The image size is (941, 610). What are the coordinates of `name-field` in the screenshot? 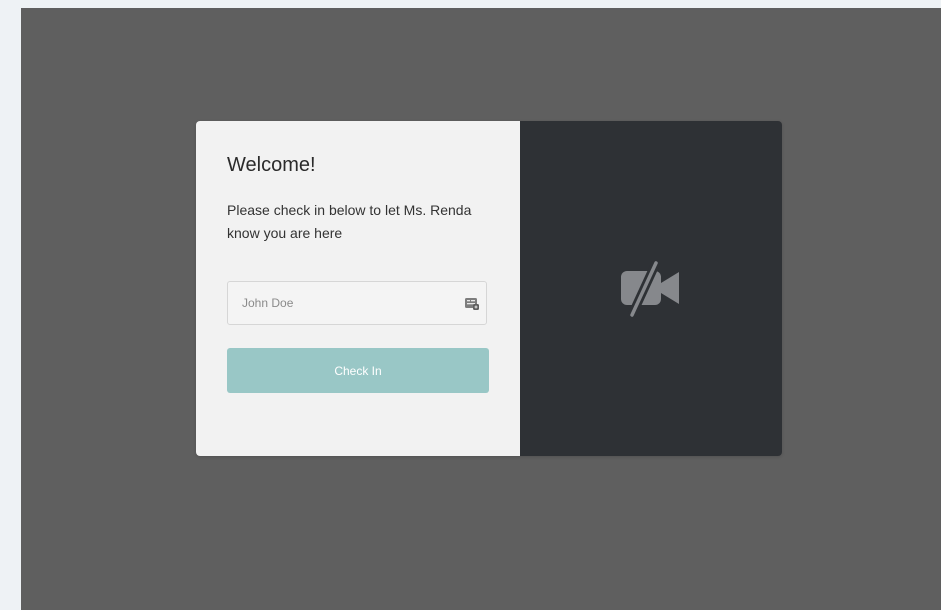 It's located at (357, 303).